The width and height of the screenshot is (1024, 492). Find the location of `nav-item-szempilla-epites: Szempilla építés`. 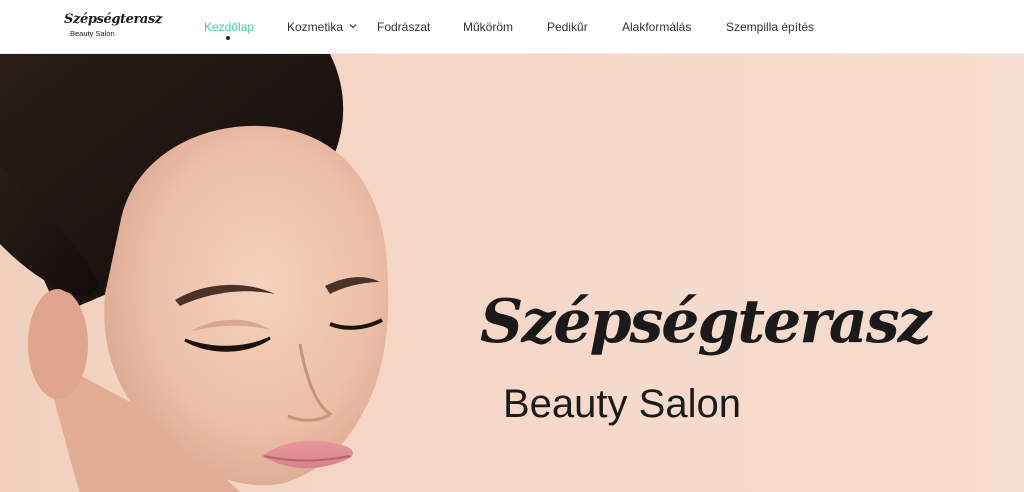

nav-item-szempilla-epites: Szempilla építés is located at coordinates (770, 27).